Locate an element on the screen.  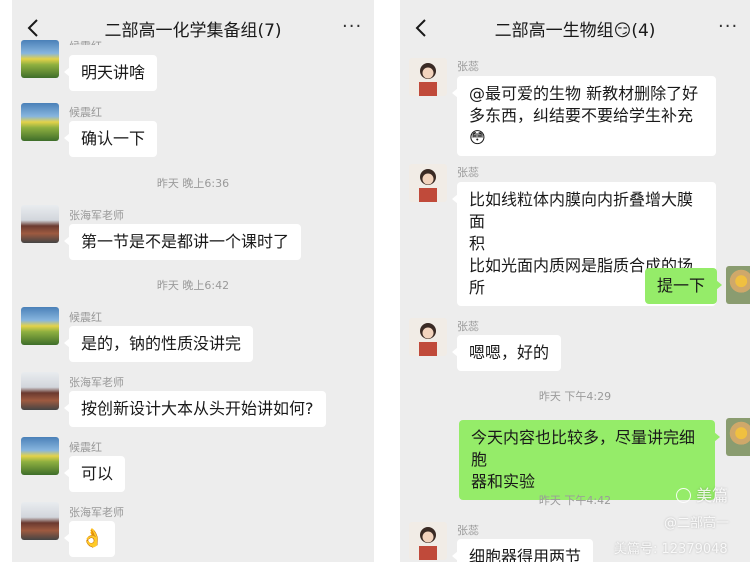
message-bubble: 可以 is located at coordinates (94, 474).